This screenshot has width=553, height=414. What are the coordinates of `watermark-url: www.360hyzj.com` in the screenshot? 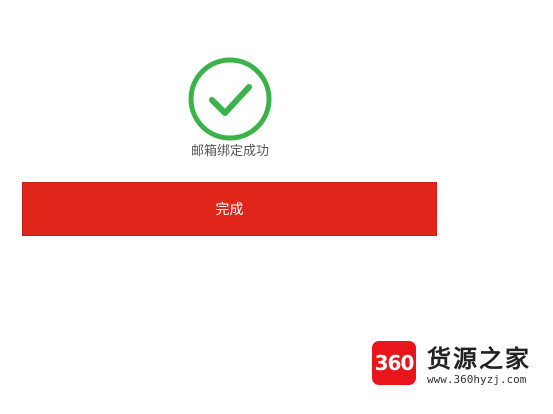 It's located at (477, 379).